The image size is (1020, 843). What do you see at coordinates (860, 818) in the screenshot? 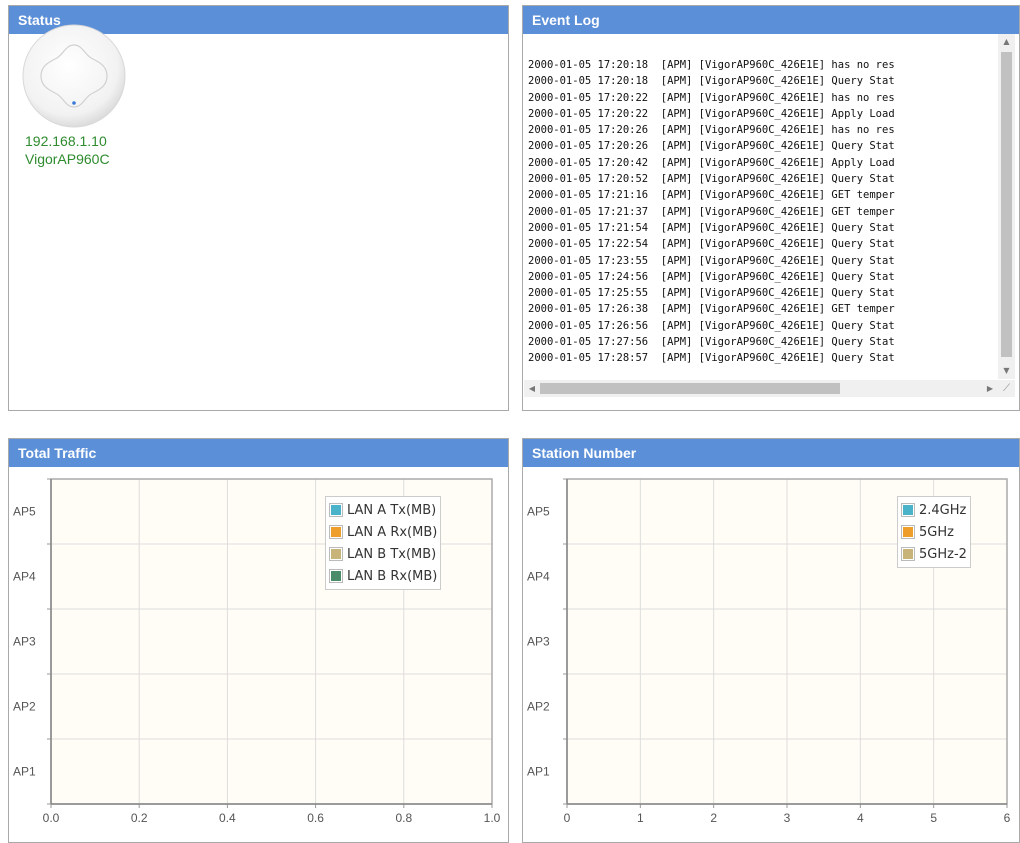
I see `x-tick-label: 4` at bounding box center [860, 818].